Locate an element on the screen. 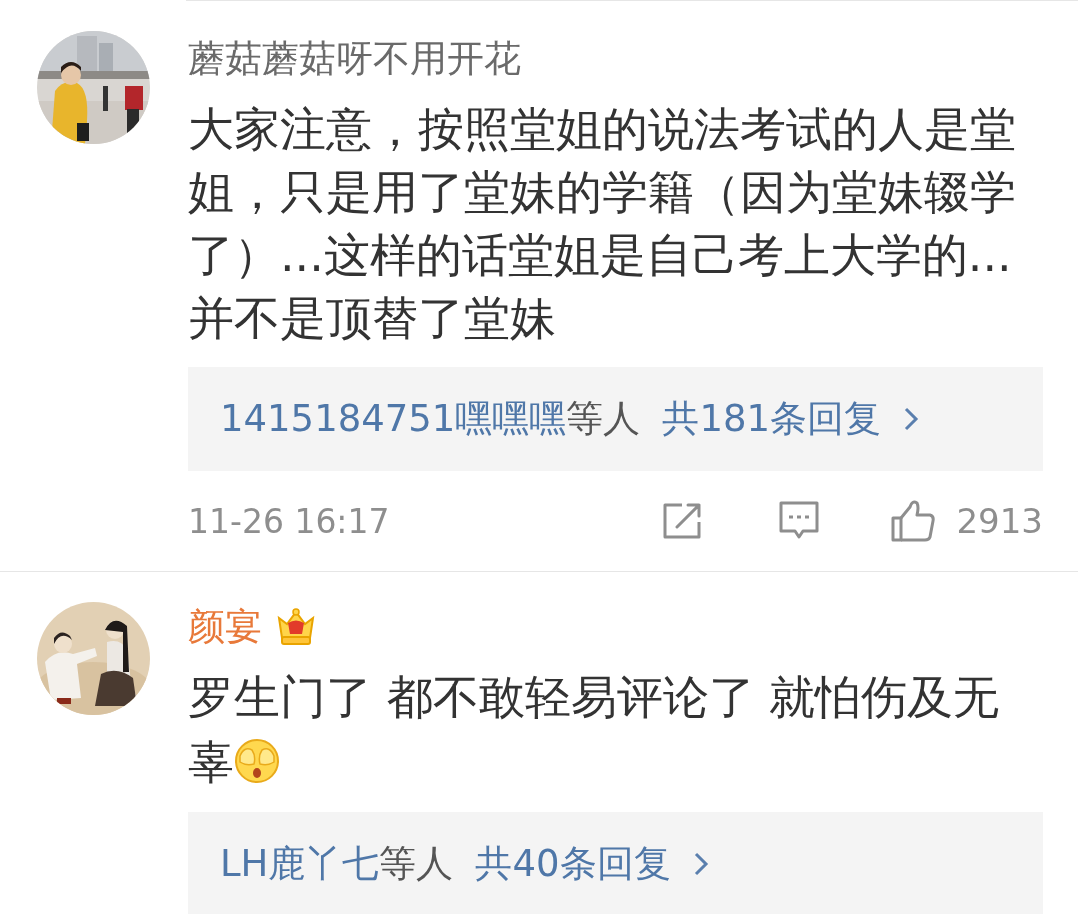 Image resolution: width=1078 pixels, height=914 pixels. comment-time: 11-26 16:17 is located at coordinates (289, 521).